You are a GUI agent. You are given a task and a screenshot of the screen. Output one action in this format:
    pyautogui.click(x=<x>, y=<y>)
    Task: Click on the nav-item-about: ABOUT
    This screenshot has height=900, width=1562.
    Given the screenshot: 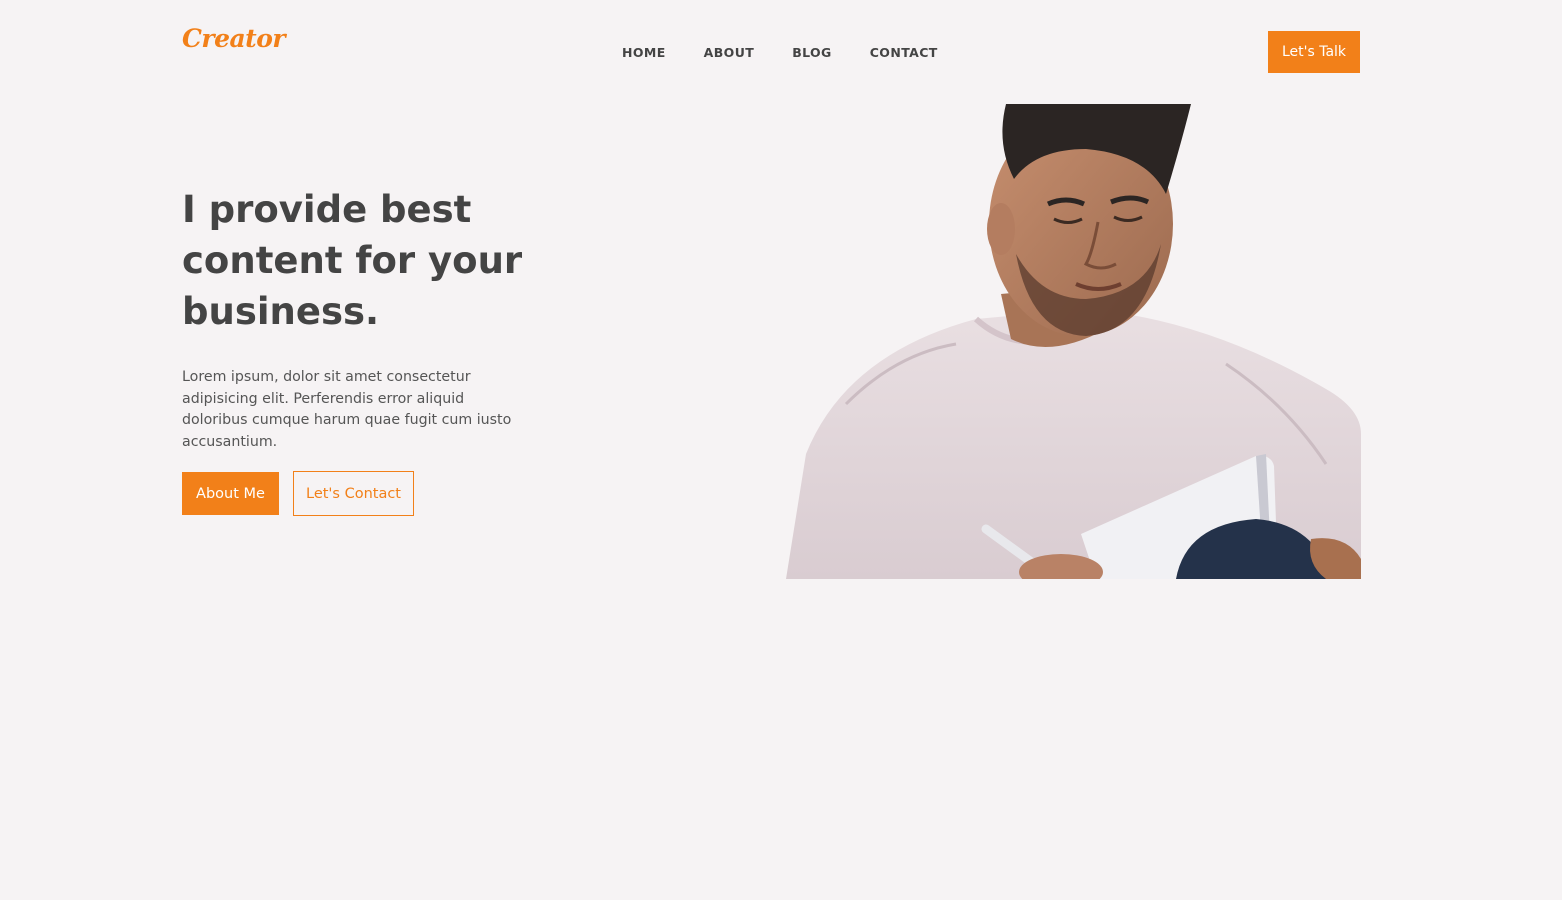 What is the action you would take?
    pyautogui.click(x=729, y=52)
    